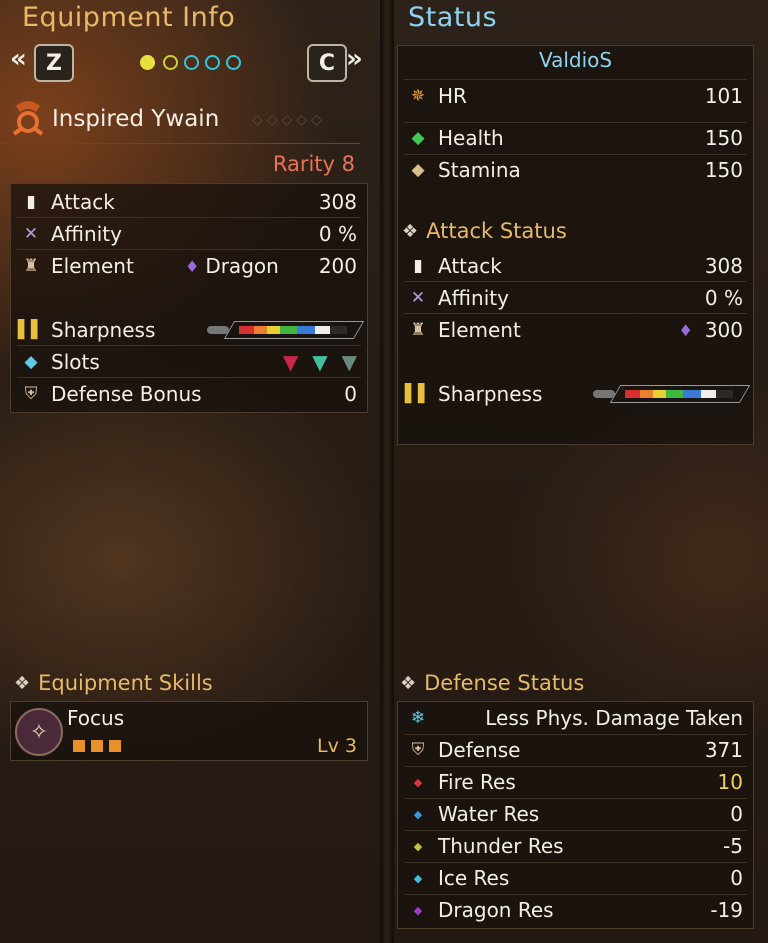 This screenshot has width=768, height=943. I want to click on res-row: ◆ Dragon Res -19, so click(575, 910).